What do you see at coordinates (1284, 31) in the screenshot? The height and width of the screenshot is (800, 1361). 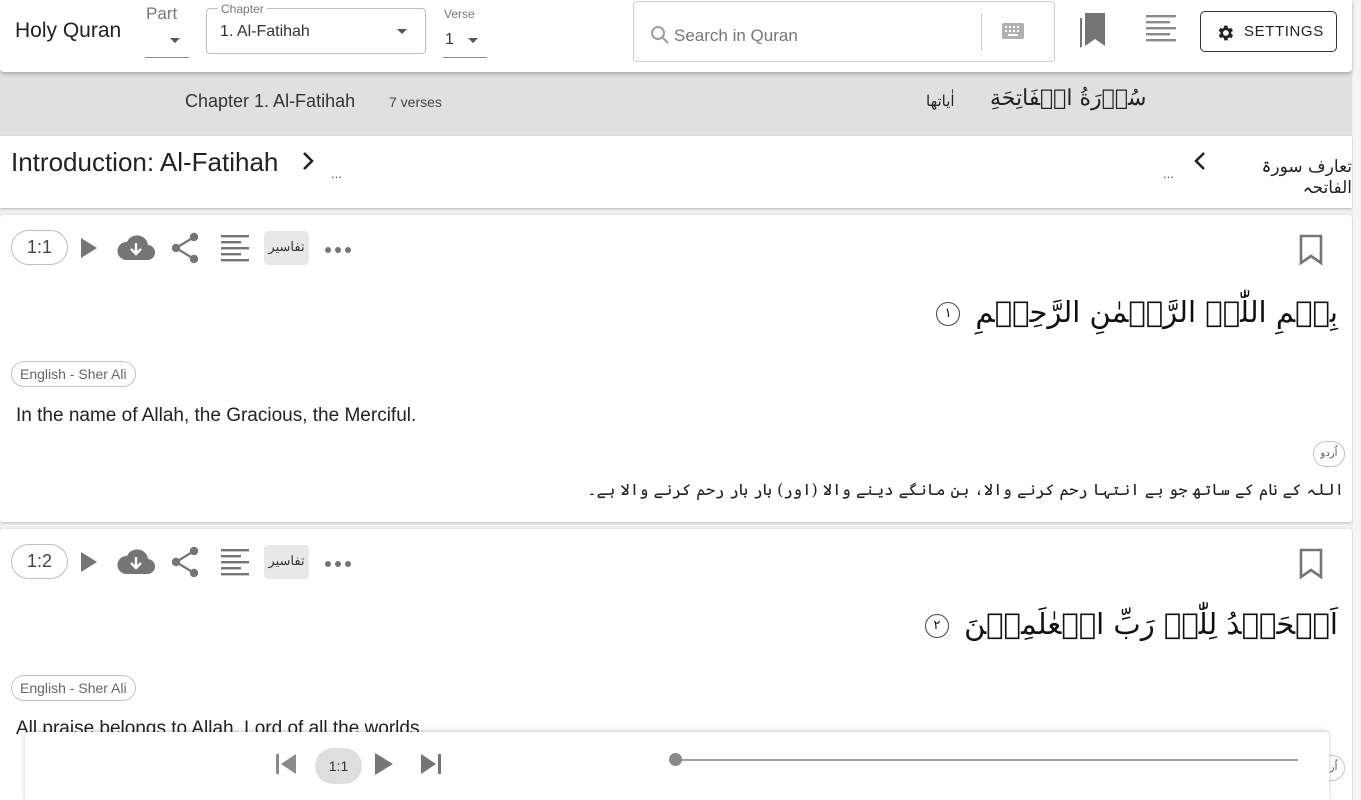 I see `settings-label: SETTINGS` at bounding box center [1284, 31].